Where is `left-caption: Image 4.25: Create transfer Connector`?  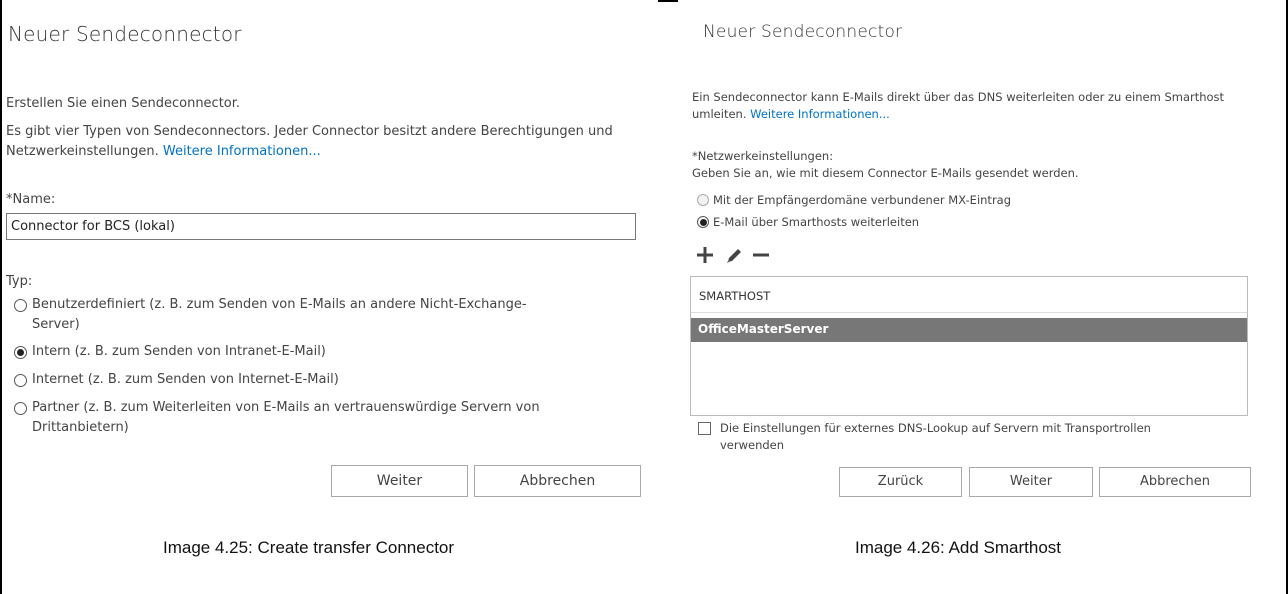
left-caption: Image 4.25: Create transfer Connector is located at coordinates (309, 547).